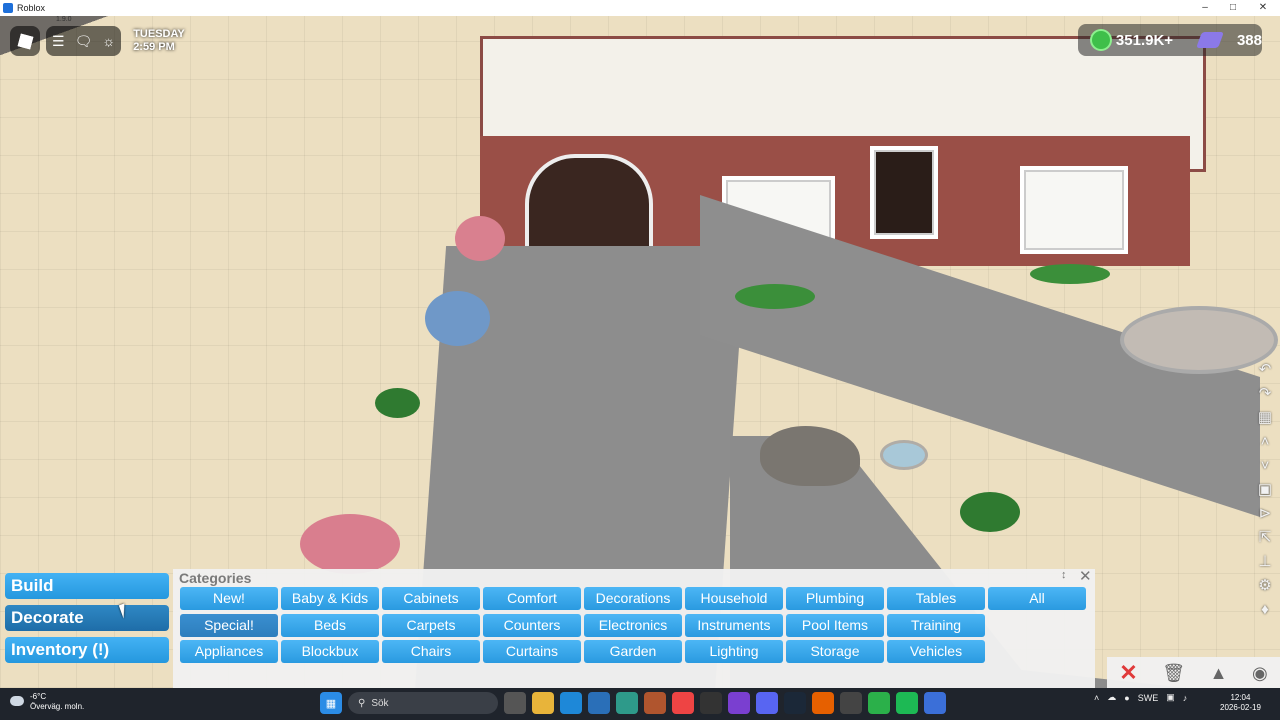 Image resolution: width=1280 pixels, height=720 pixels. What do you see at coordinates (1148, 698) in the screenshot?
I see `language-indicator: SWE` at bounding box center [1148, 698].